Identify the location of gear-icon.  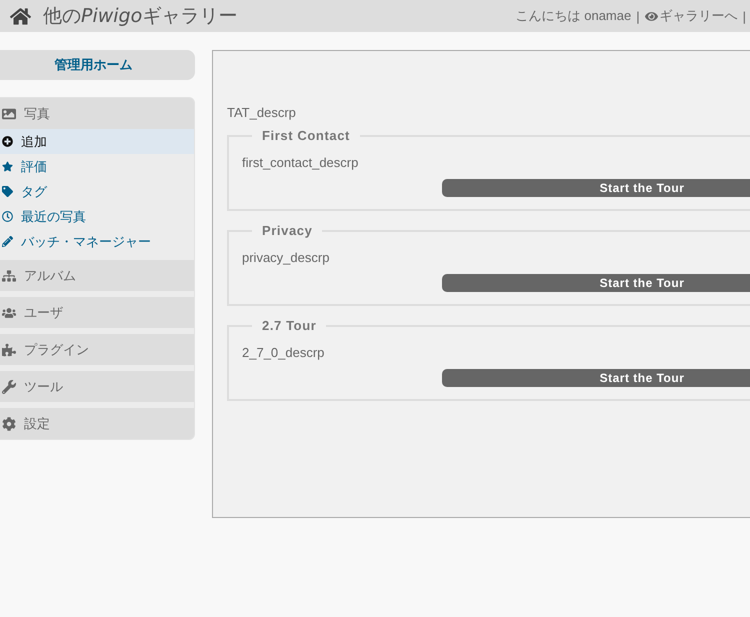
(9, 423).